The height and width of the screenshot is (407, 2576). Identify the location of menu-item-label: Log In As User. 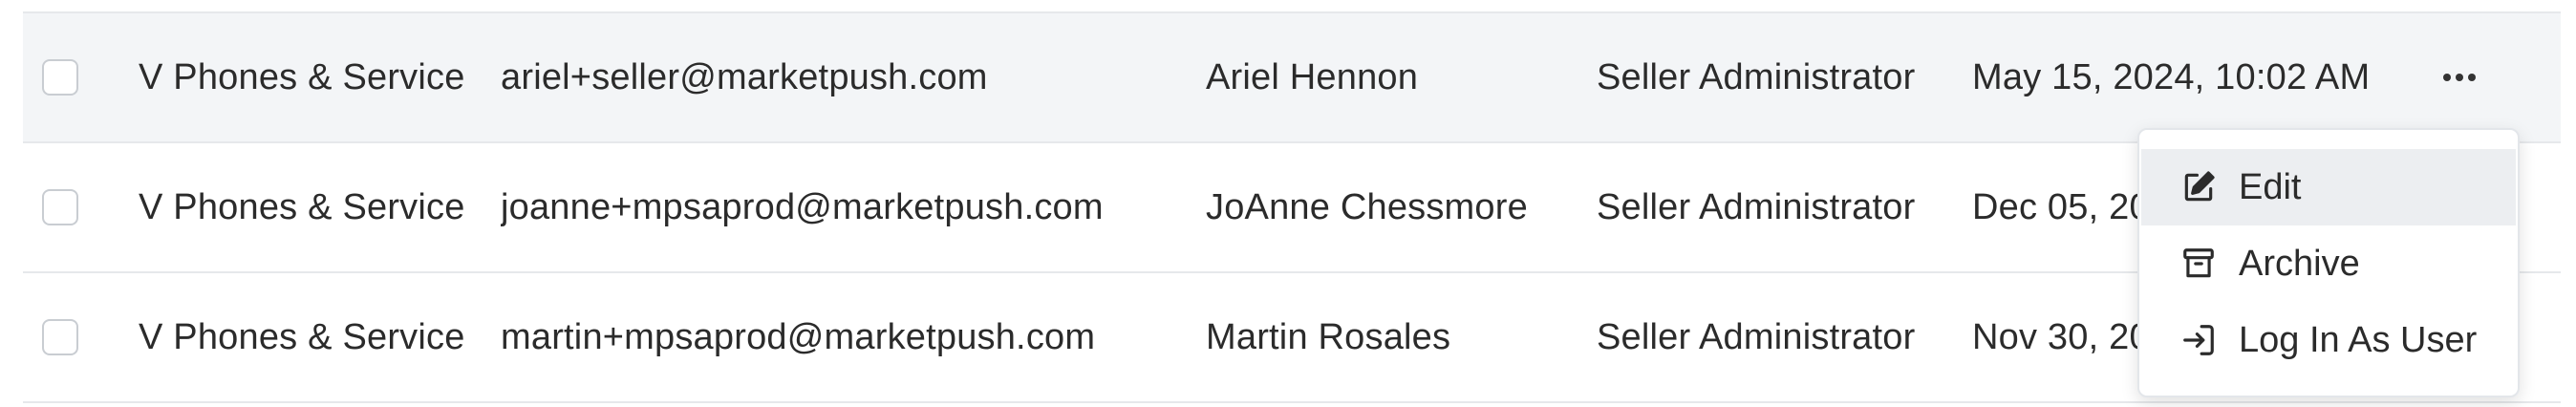
(2358, 339).